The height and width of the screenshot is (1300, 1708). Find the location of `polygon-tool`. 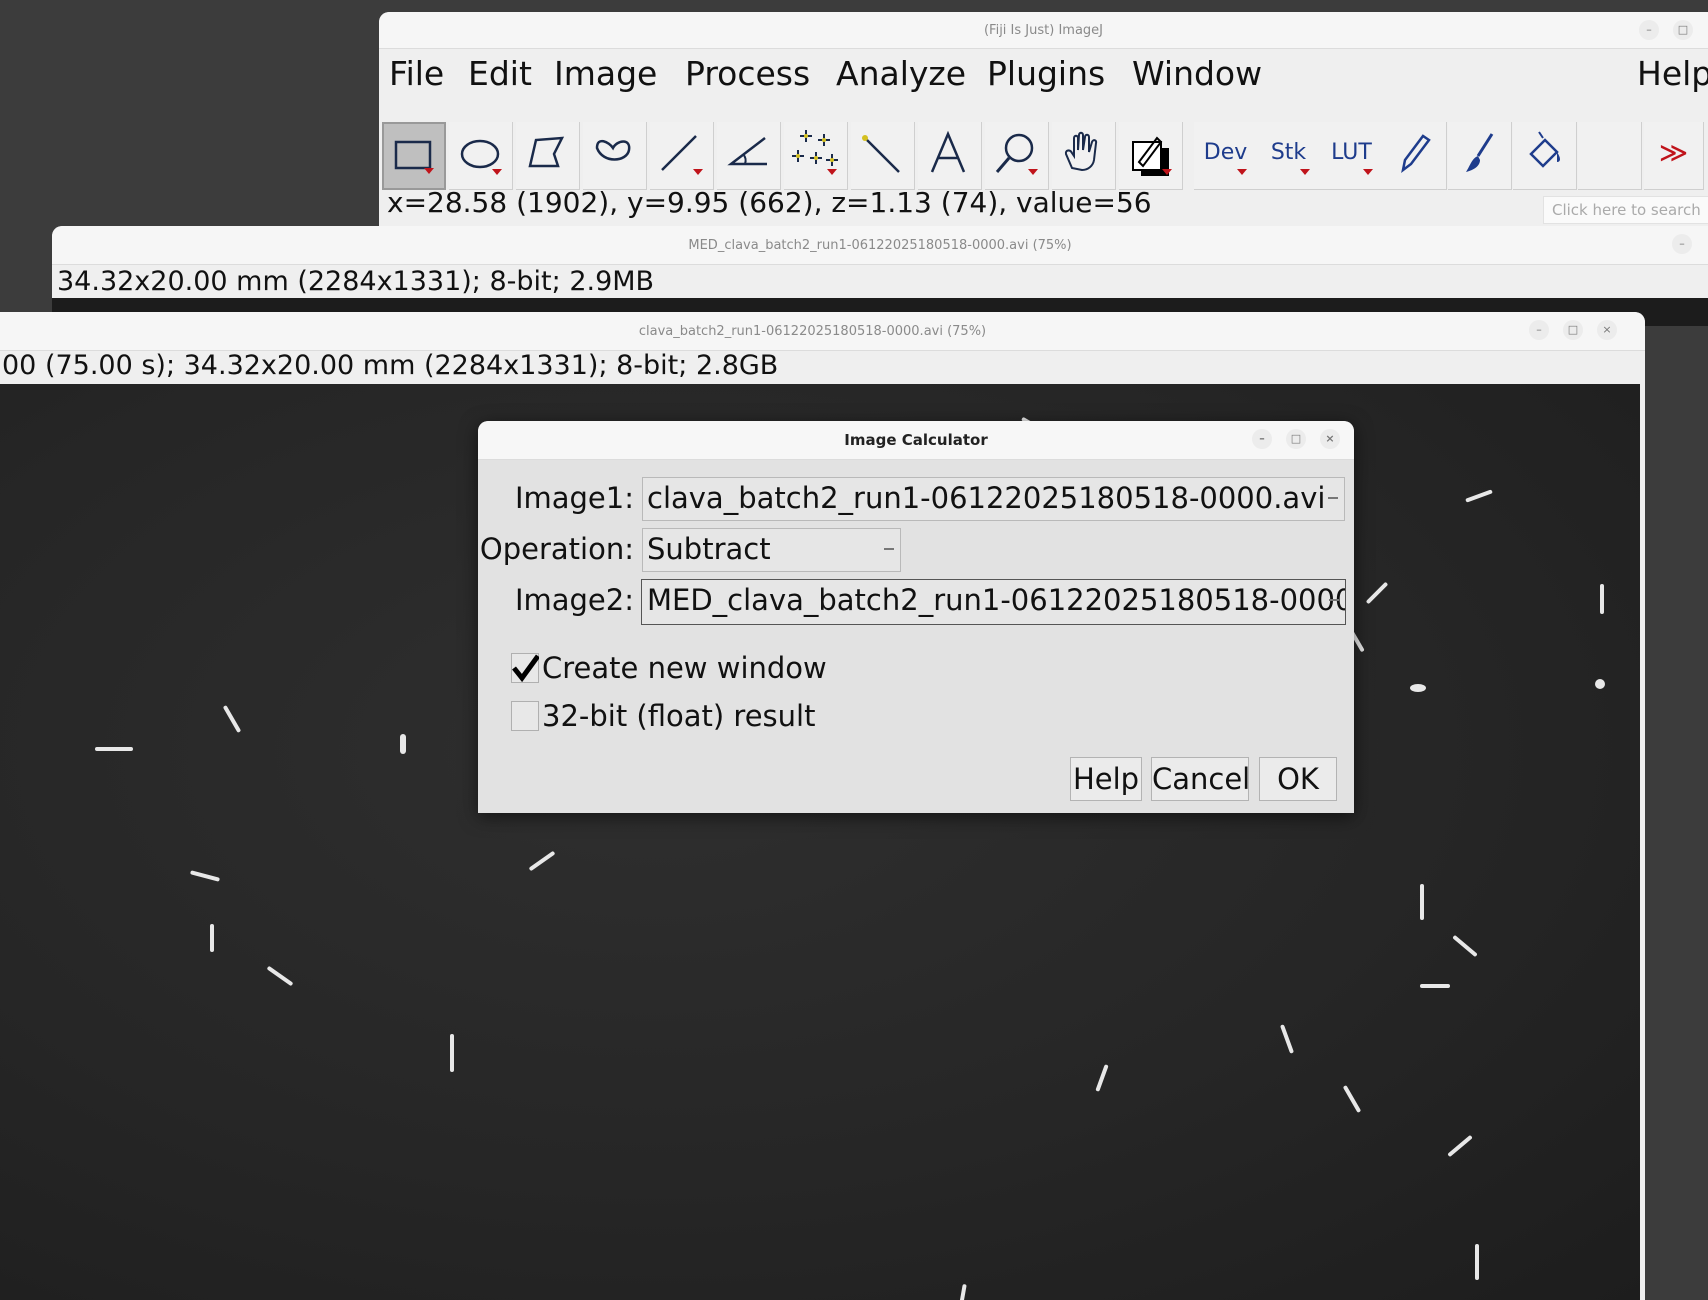

polygon-tool is located at coordinates (548, 156).